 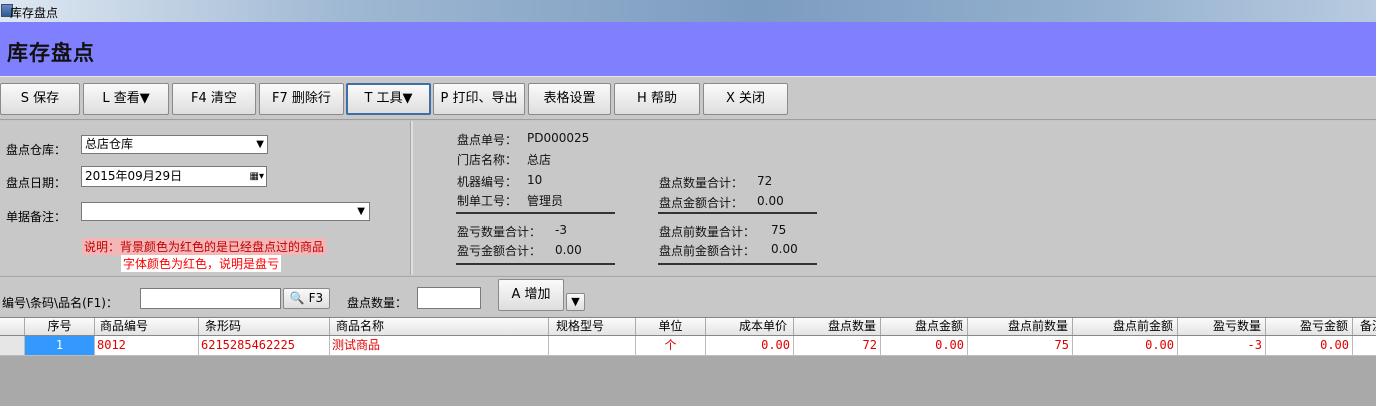 What do you see at coordinates (837, 326) in the screenshot?
I see `column-header: 盘点数量` at bounding box center [837, 326].